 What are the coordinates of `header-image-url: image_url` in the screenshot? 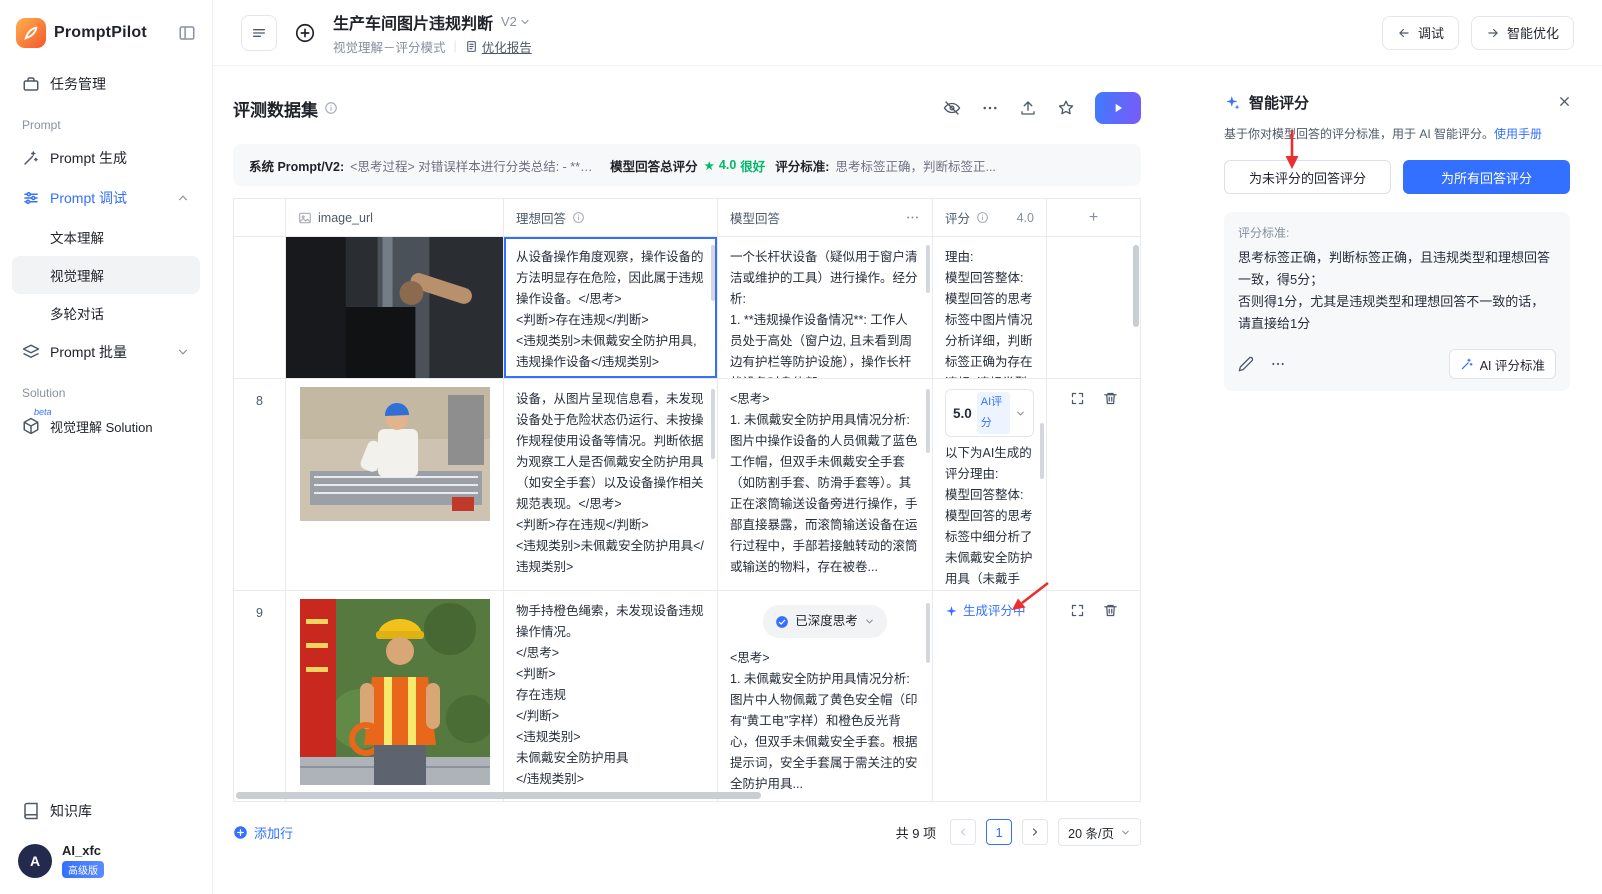 It's located at (395, 217).